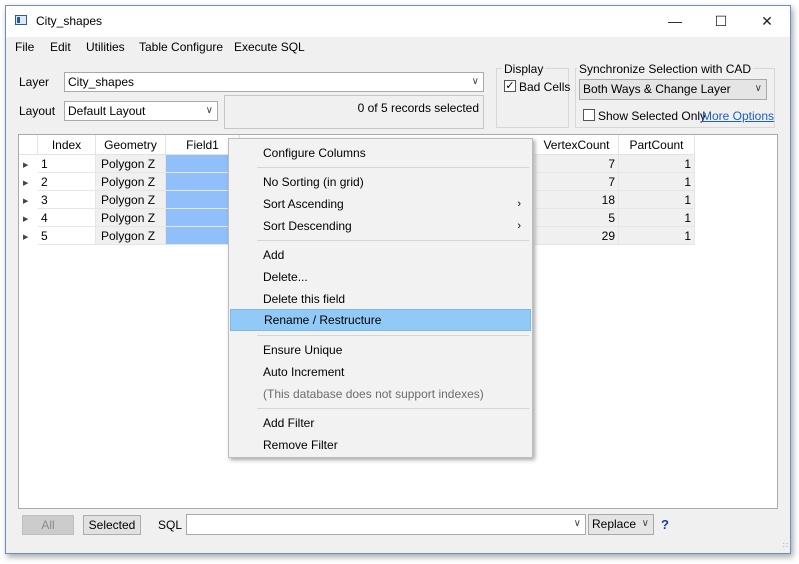  Describe the element at coordinates (131, 145) in the screenshot. I see `column-header-geometry: Geometry` at that location.